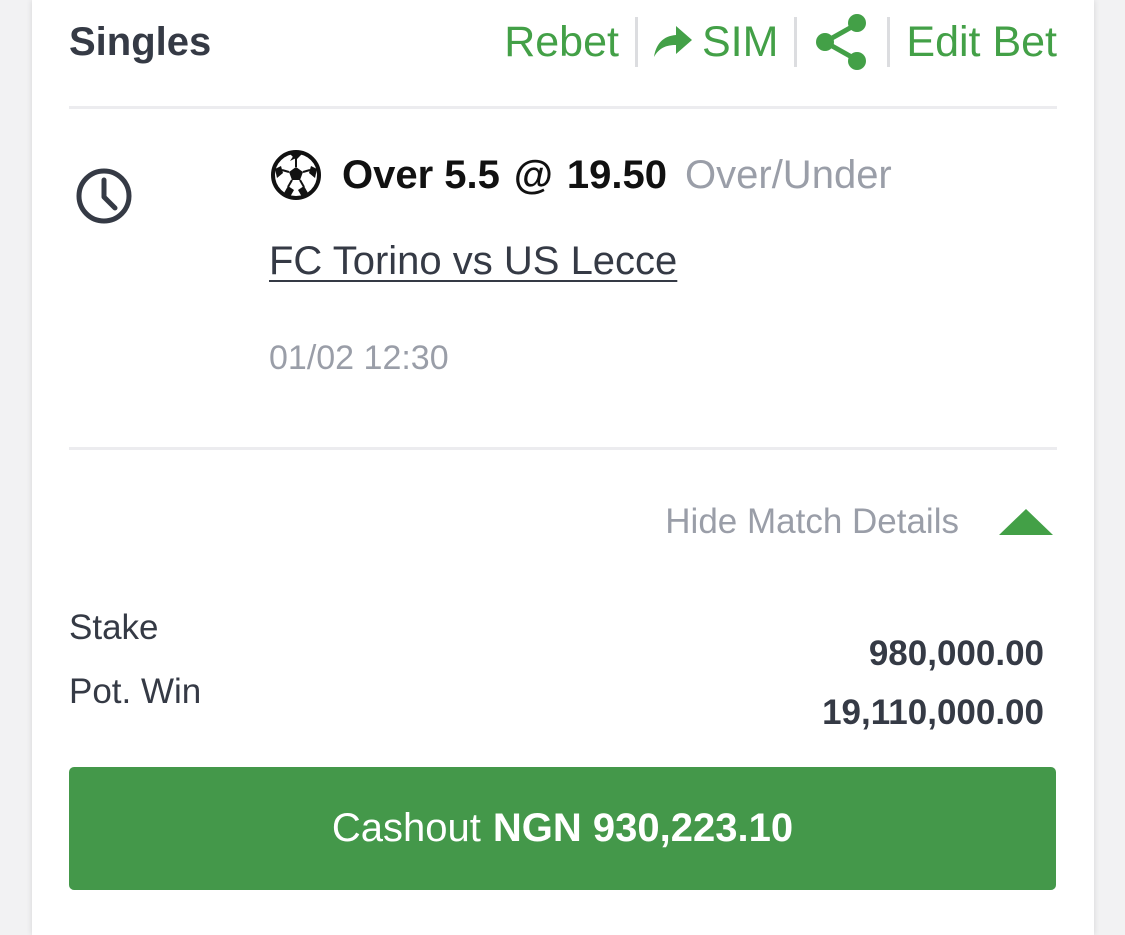  I want to click on cashout-amount: NGN 930,223.10, so click(643, 828).